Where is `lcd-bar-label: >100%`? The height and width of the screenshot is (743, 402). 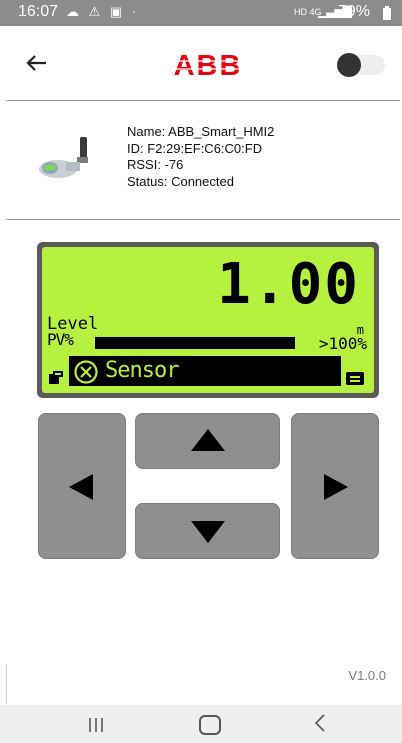
lcd-bar-label: >100% is located at coordinates (342, 343).